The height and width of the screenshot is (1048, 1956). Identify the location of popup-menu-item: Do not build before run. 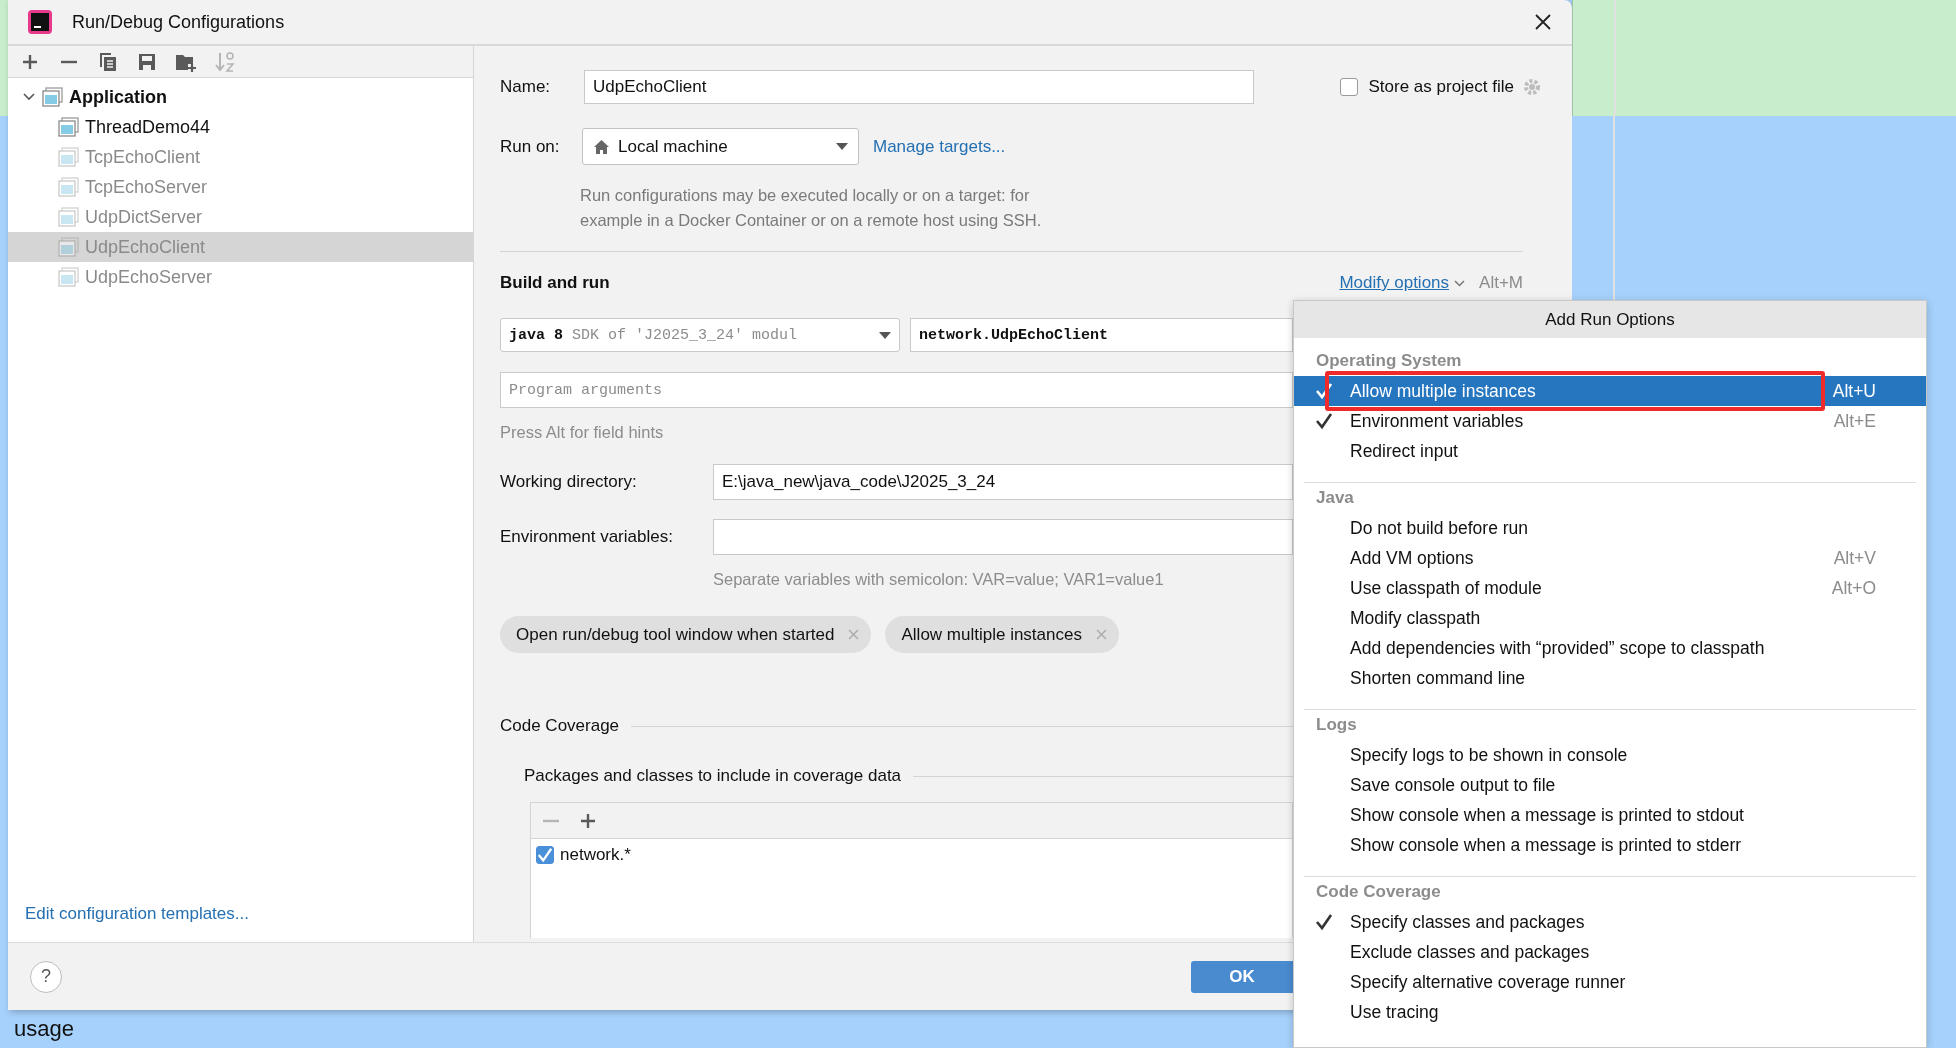
(1610, 528).